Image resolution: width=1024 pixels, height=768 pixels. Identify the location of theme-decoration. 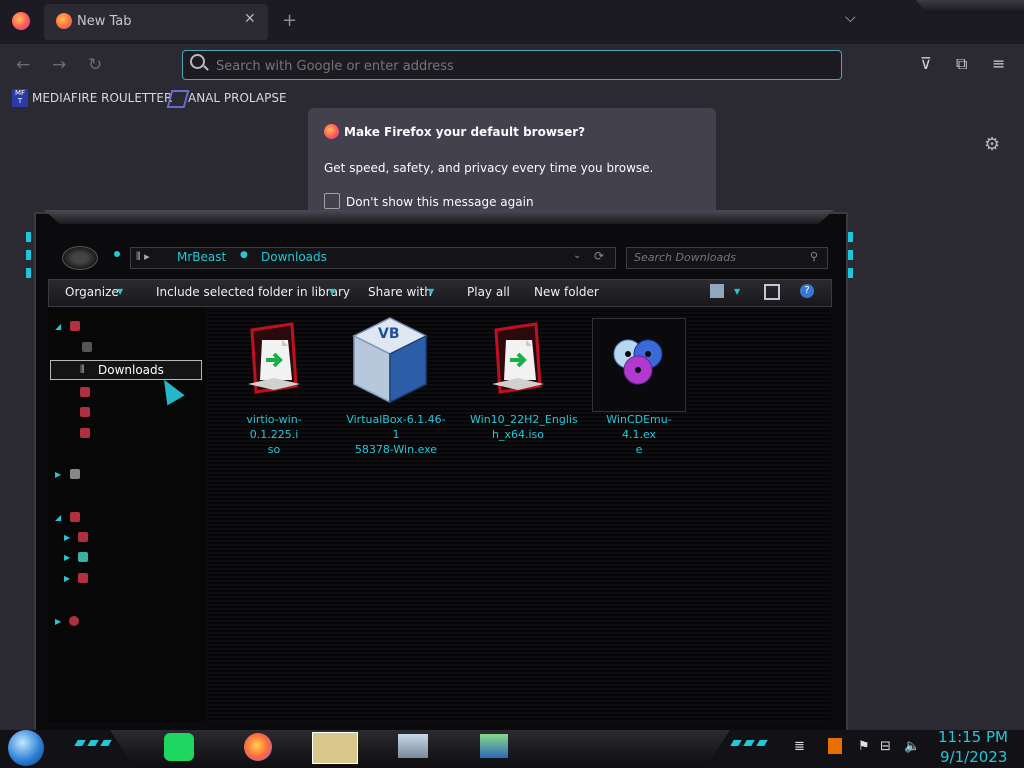
(970, 7).